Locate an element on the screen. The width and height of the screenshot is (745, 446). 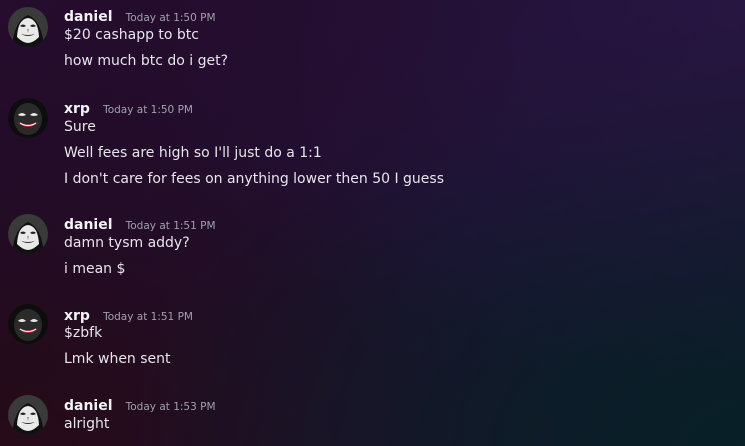
message-text: $20 cashapp to btc is located at coordinates (131, 35).